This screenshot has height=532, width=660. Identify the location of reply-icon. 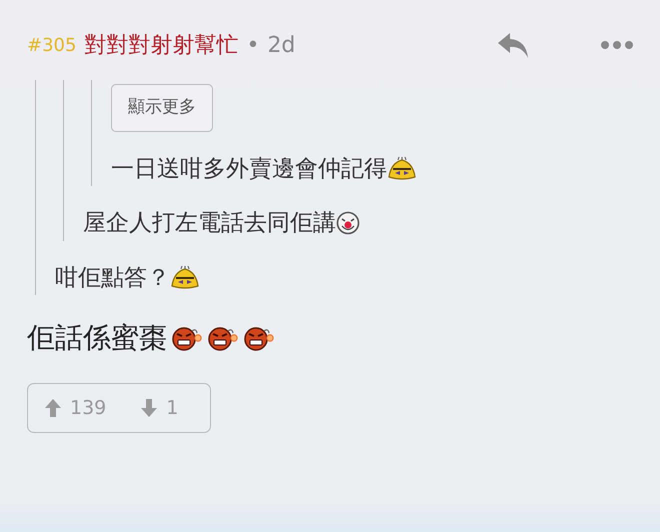
(513, 45).